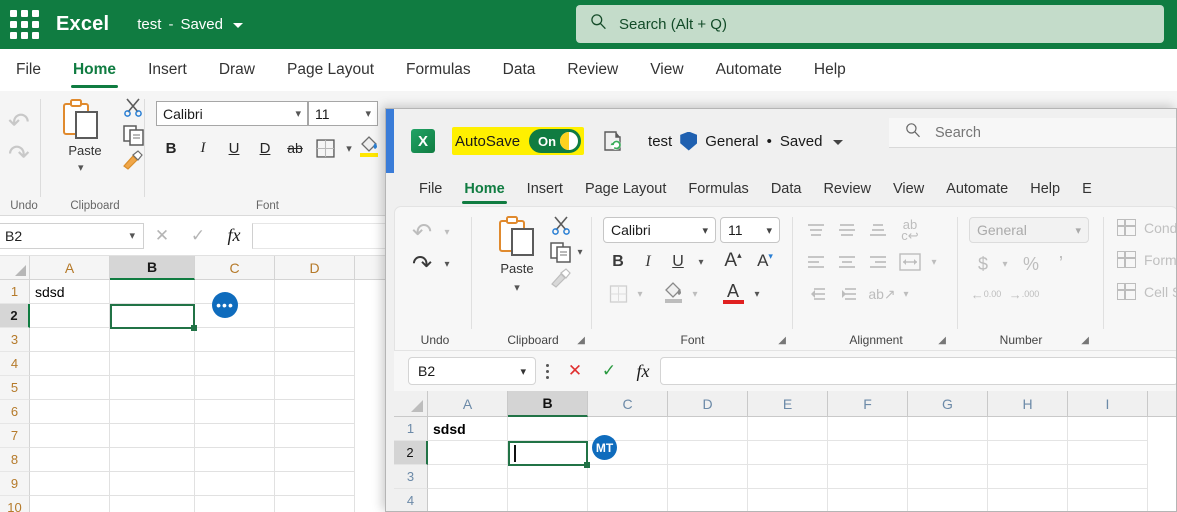  Describe the element at coordinates (235, 484) in the screenshot. I see `web-cell-c9` at that location.